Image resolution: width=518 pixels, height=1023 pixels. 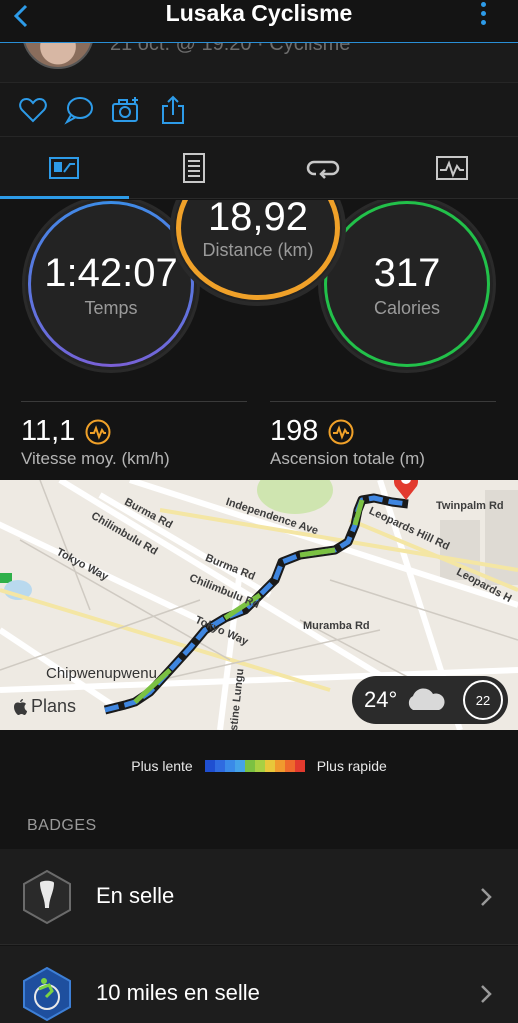 I want to click on avg-speed-value: 11,1, so click(x=48, y=431).